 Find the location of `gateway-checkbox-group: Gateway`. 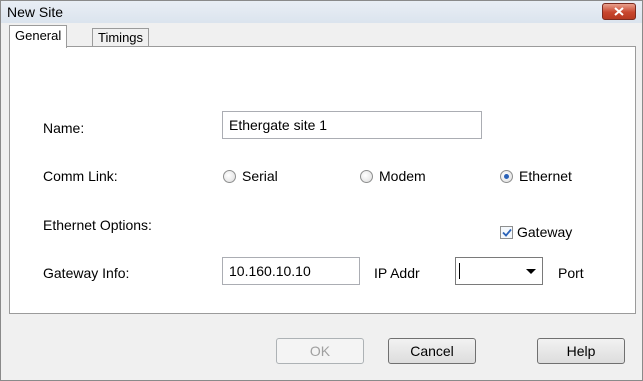

gateway-checkbox-group: Gateway is located at coordinates (536, 232).